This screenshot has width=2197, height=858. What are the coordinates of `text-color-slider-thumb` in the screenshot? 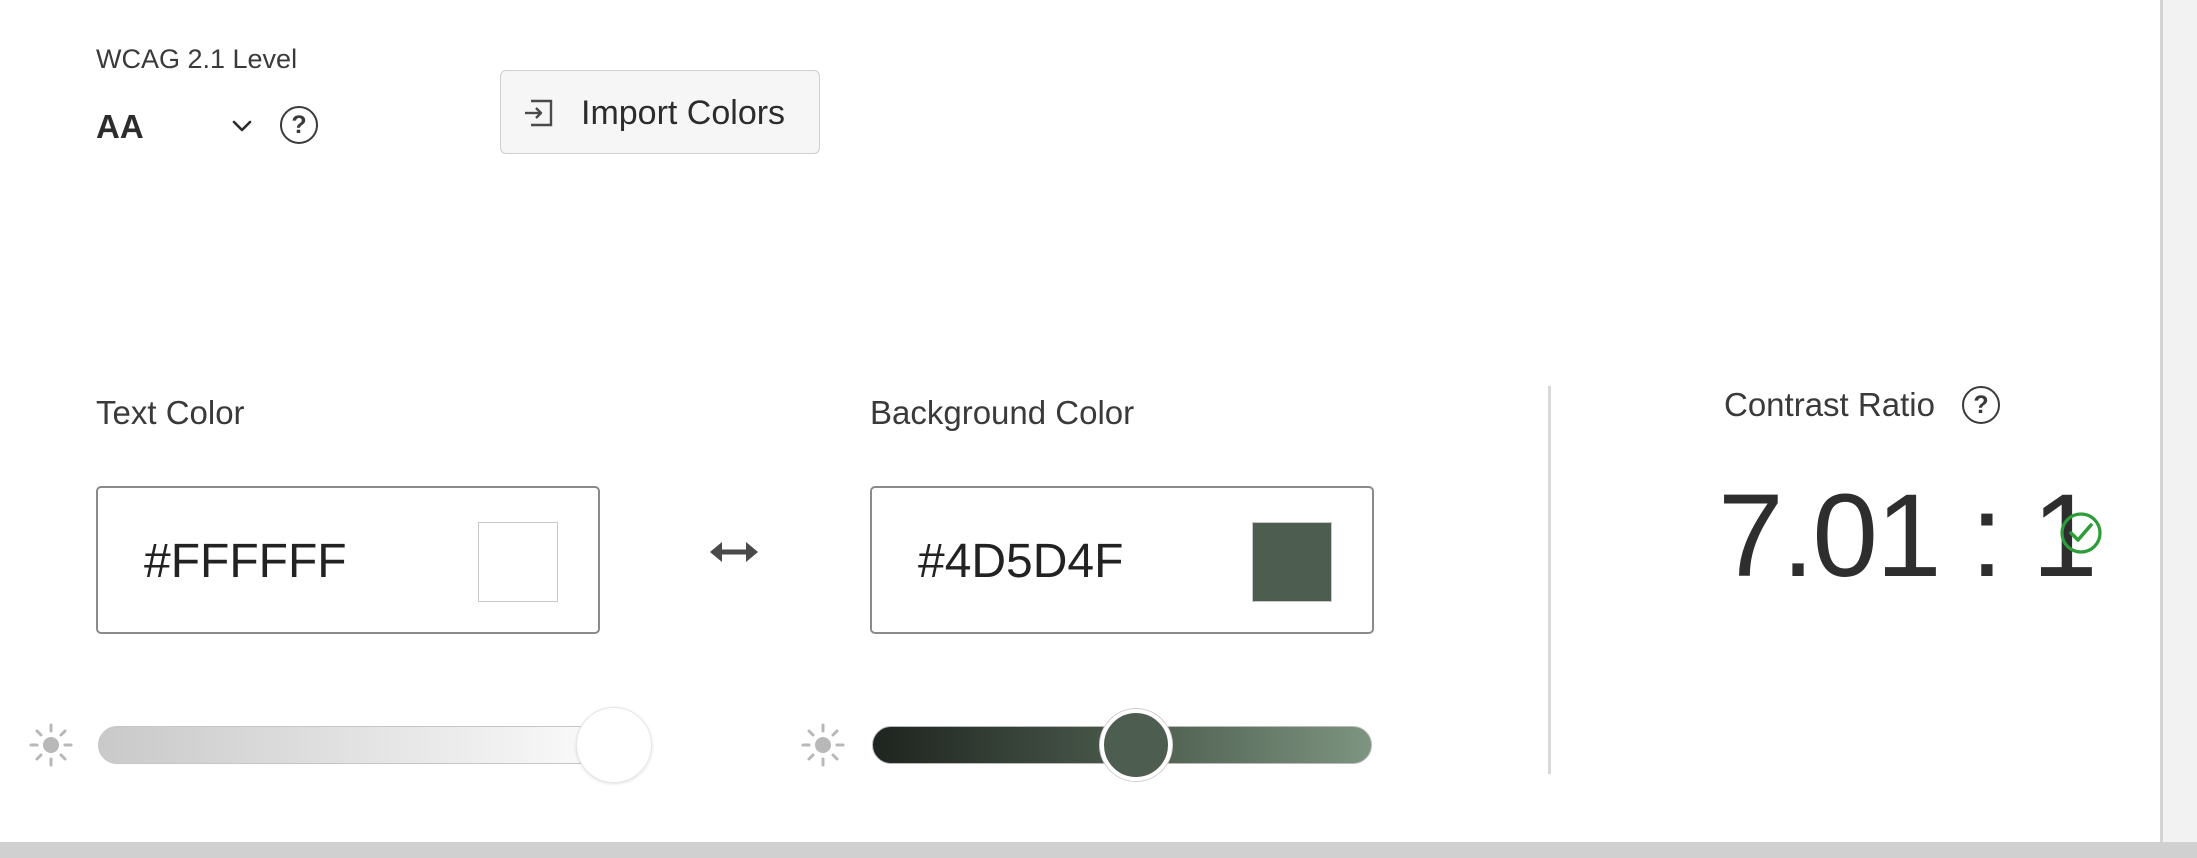 It's located at (614, 745).